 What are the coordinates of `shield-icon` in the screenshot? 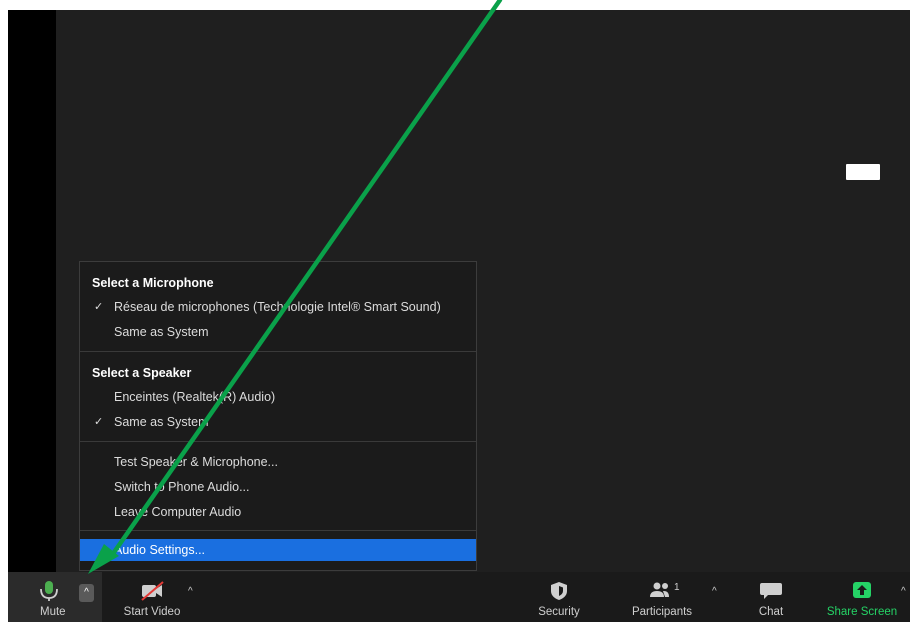 It's located at (559, 591).